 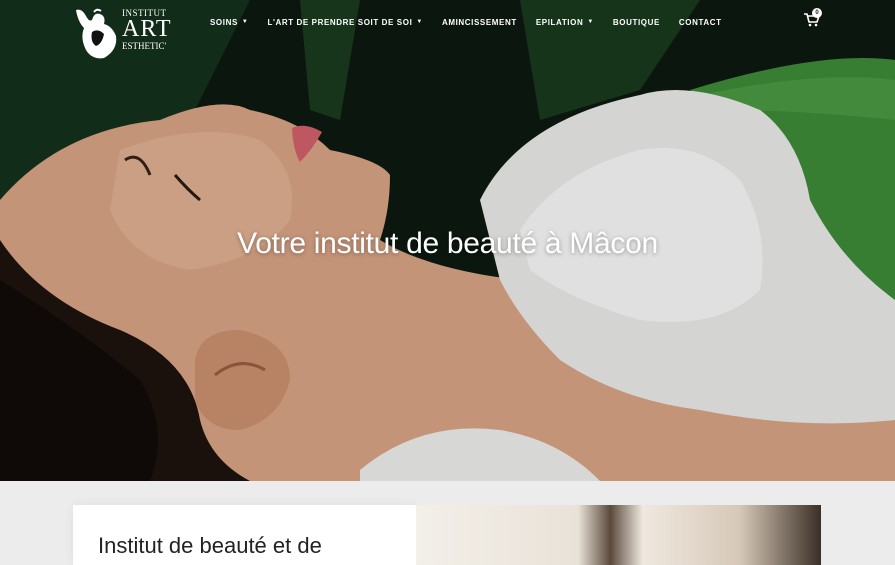 I want to click on nav-item-art-de-prendre-soin: L'ART DE PRENDRE SOIT DE SOI ▼, so click(x=344, y=22).